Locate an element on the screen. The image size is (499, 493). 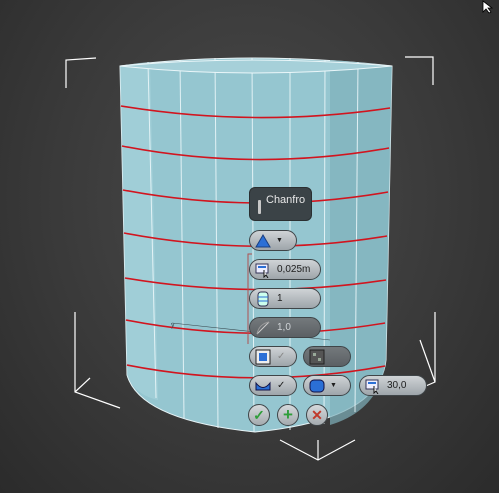
caddy-title-box: Chanfro is located at coordinates (280, 204).